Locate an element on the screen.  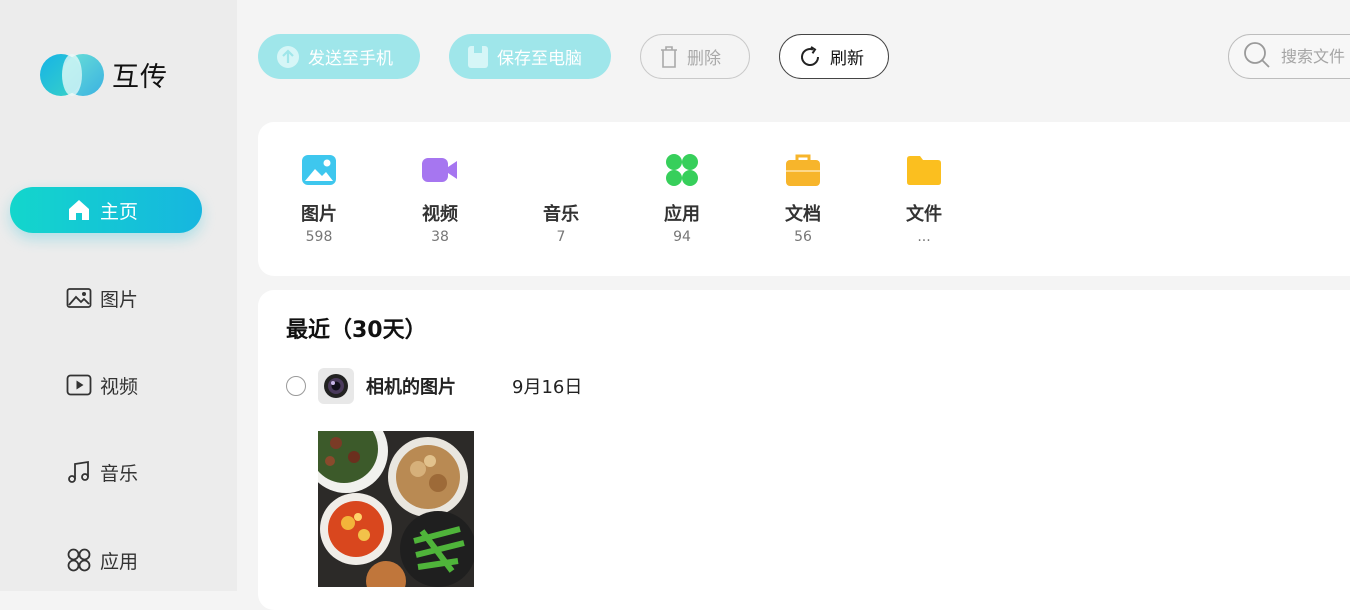
save-to-pc-button: 保存至电脑 is located at coordinates (530, 56).